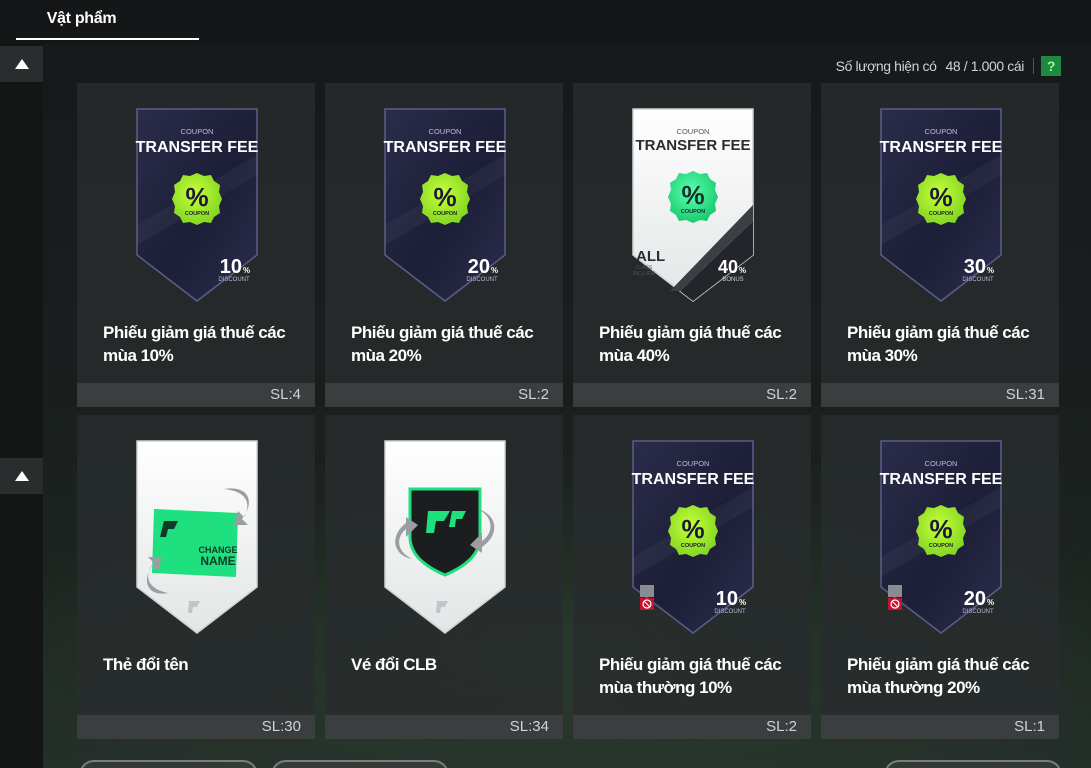  Describe the element at coordinates (545, 22) in the screenshot. I see `top-bar: Vật phẩm` at that location.